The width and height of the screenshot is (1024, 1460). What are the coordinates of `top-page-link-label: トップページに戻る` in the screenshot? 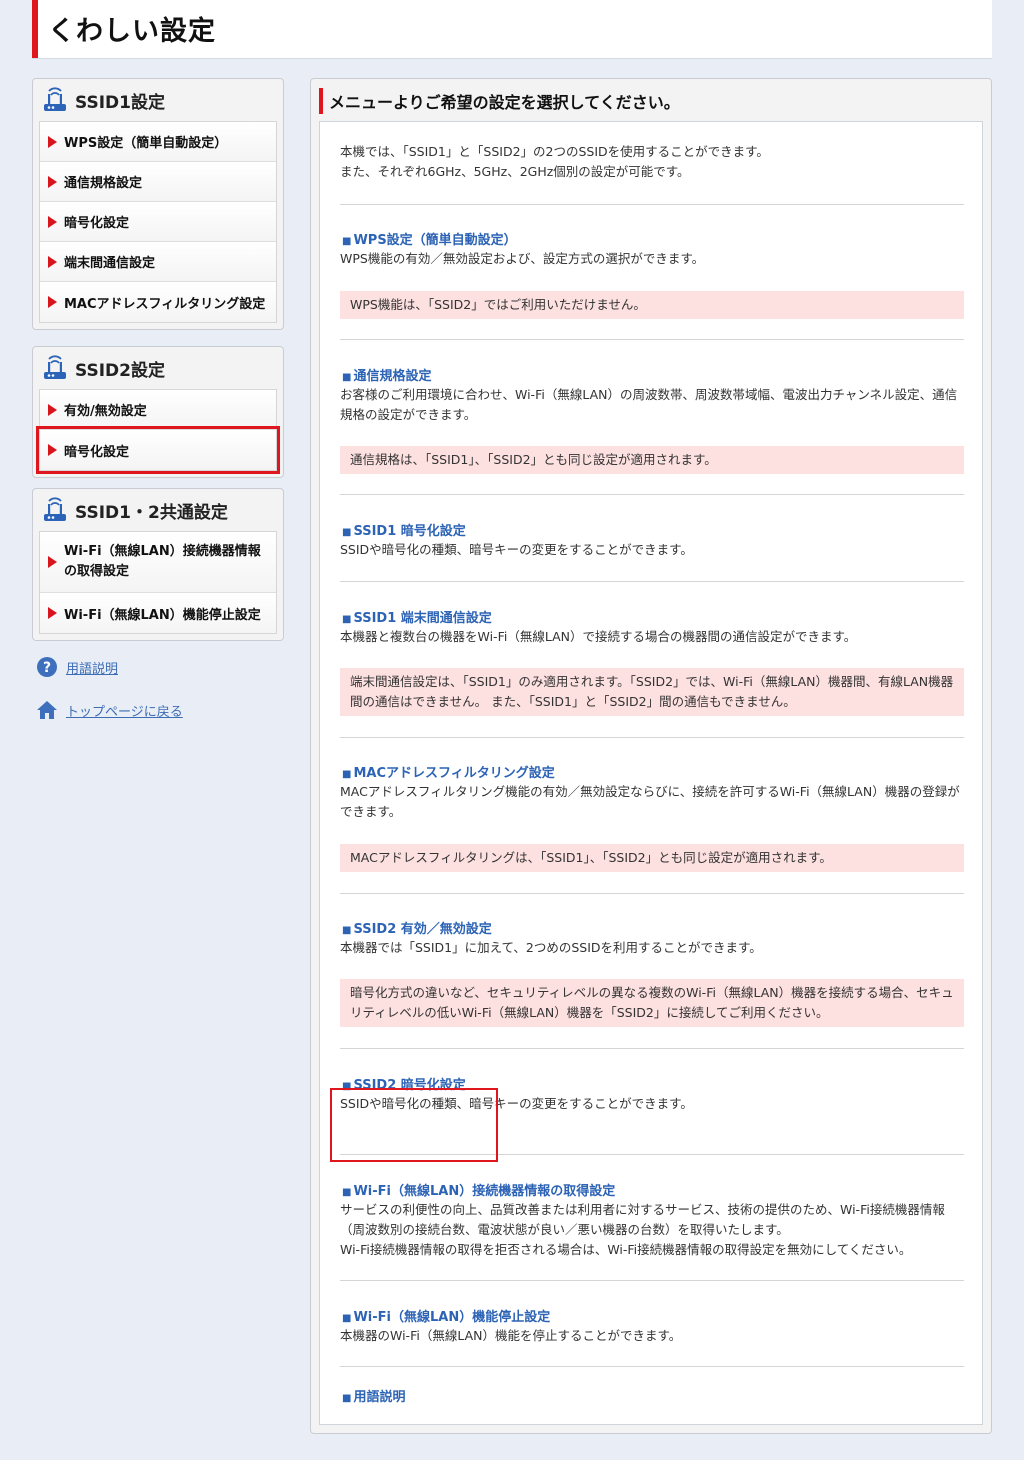 It's located at (124, 712).